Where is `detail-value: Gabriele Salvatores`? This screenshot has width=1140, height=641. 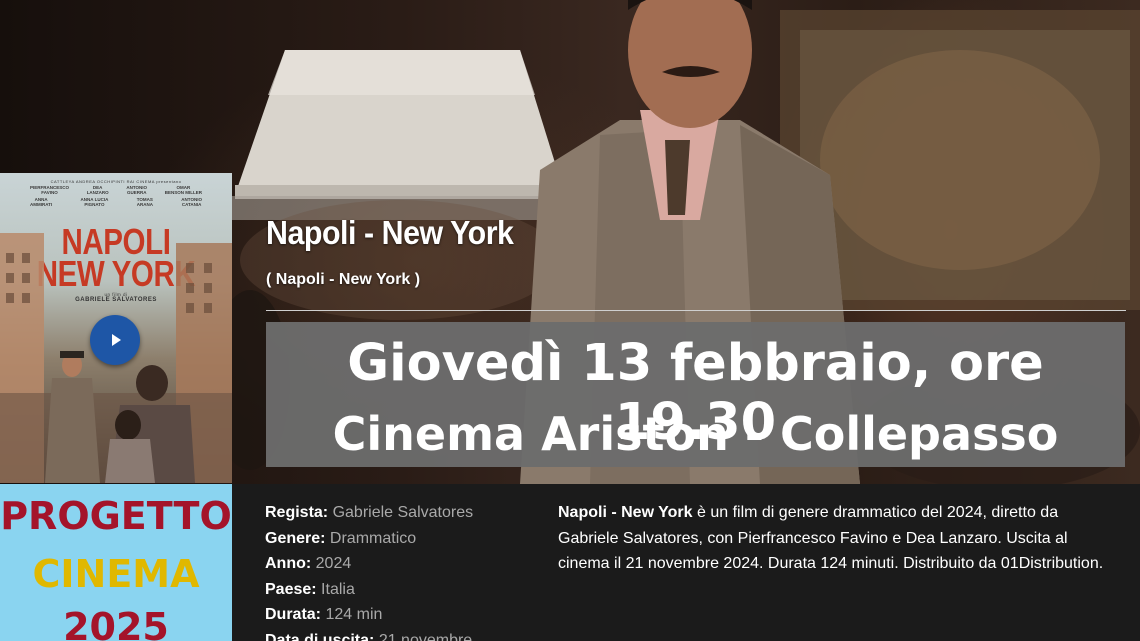
detail-value: Gabriele Salvatores is located at coordinates (403, 512).